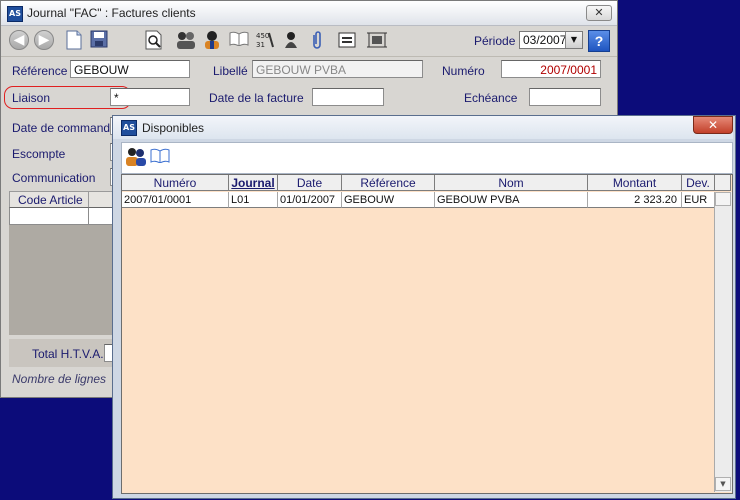  I want to click on cell-reference: GEBOUW, so click(388, 200).